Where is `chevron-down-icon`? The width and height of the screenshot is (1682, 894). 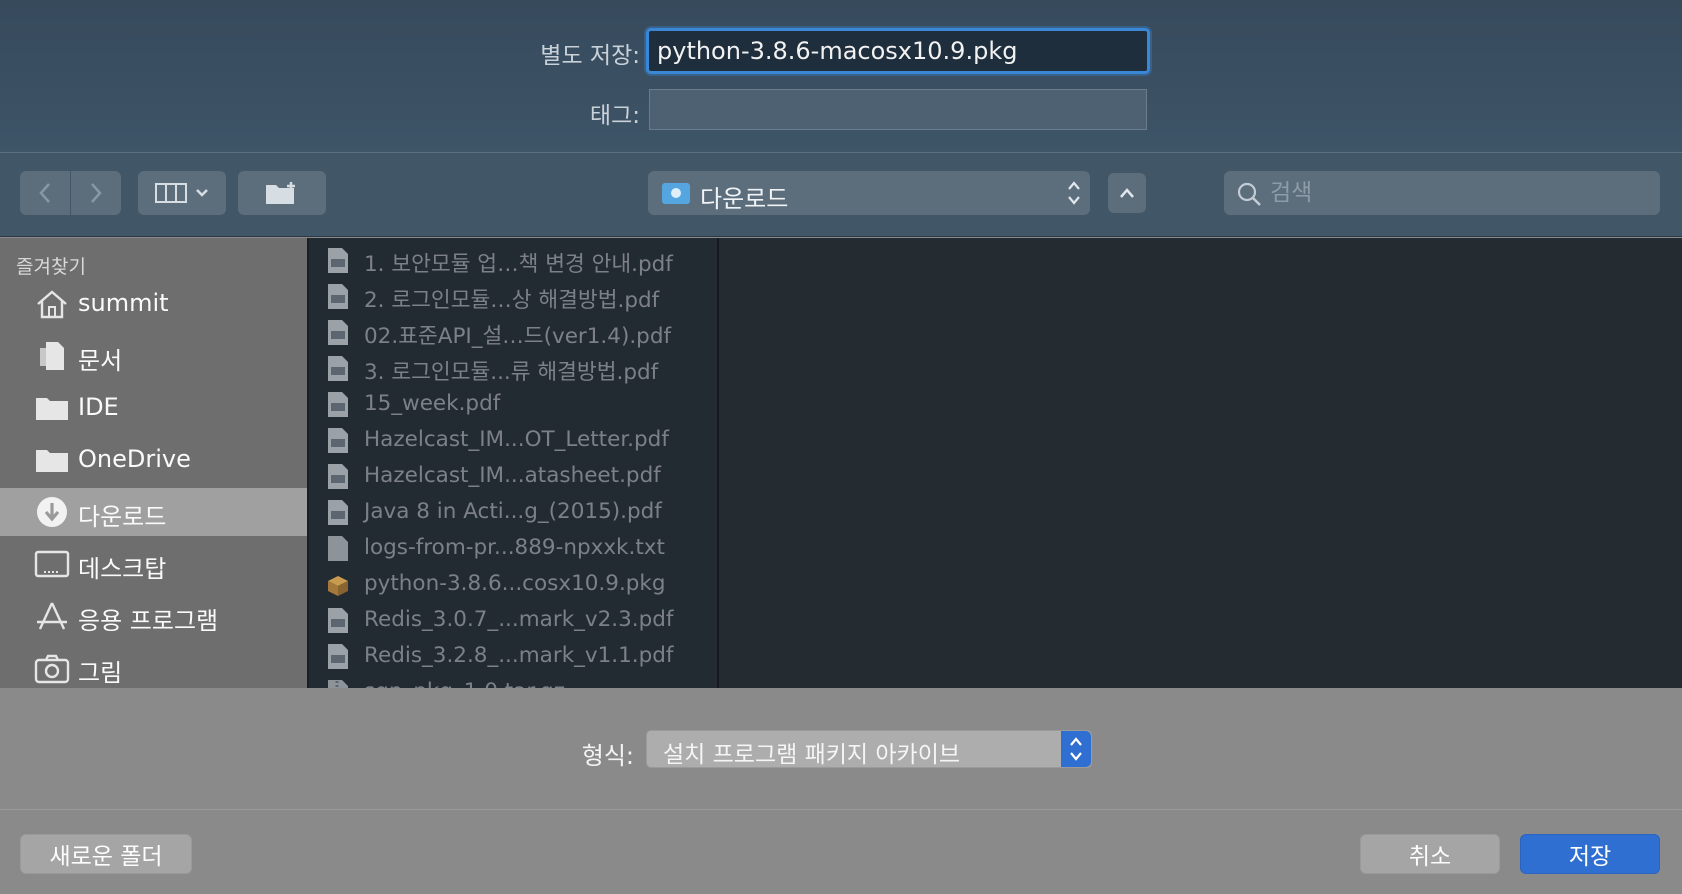 chevron-down-icon is located at coordinates (202, 193).